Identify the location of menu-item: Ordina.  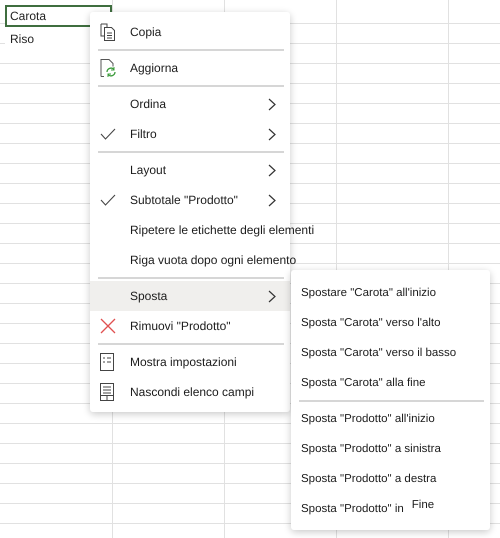
(190, 104).